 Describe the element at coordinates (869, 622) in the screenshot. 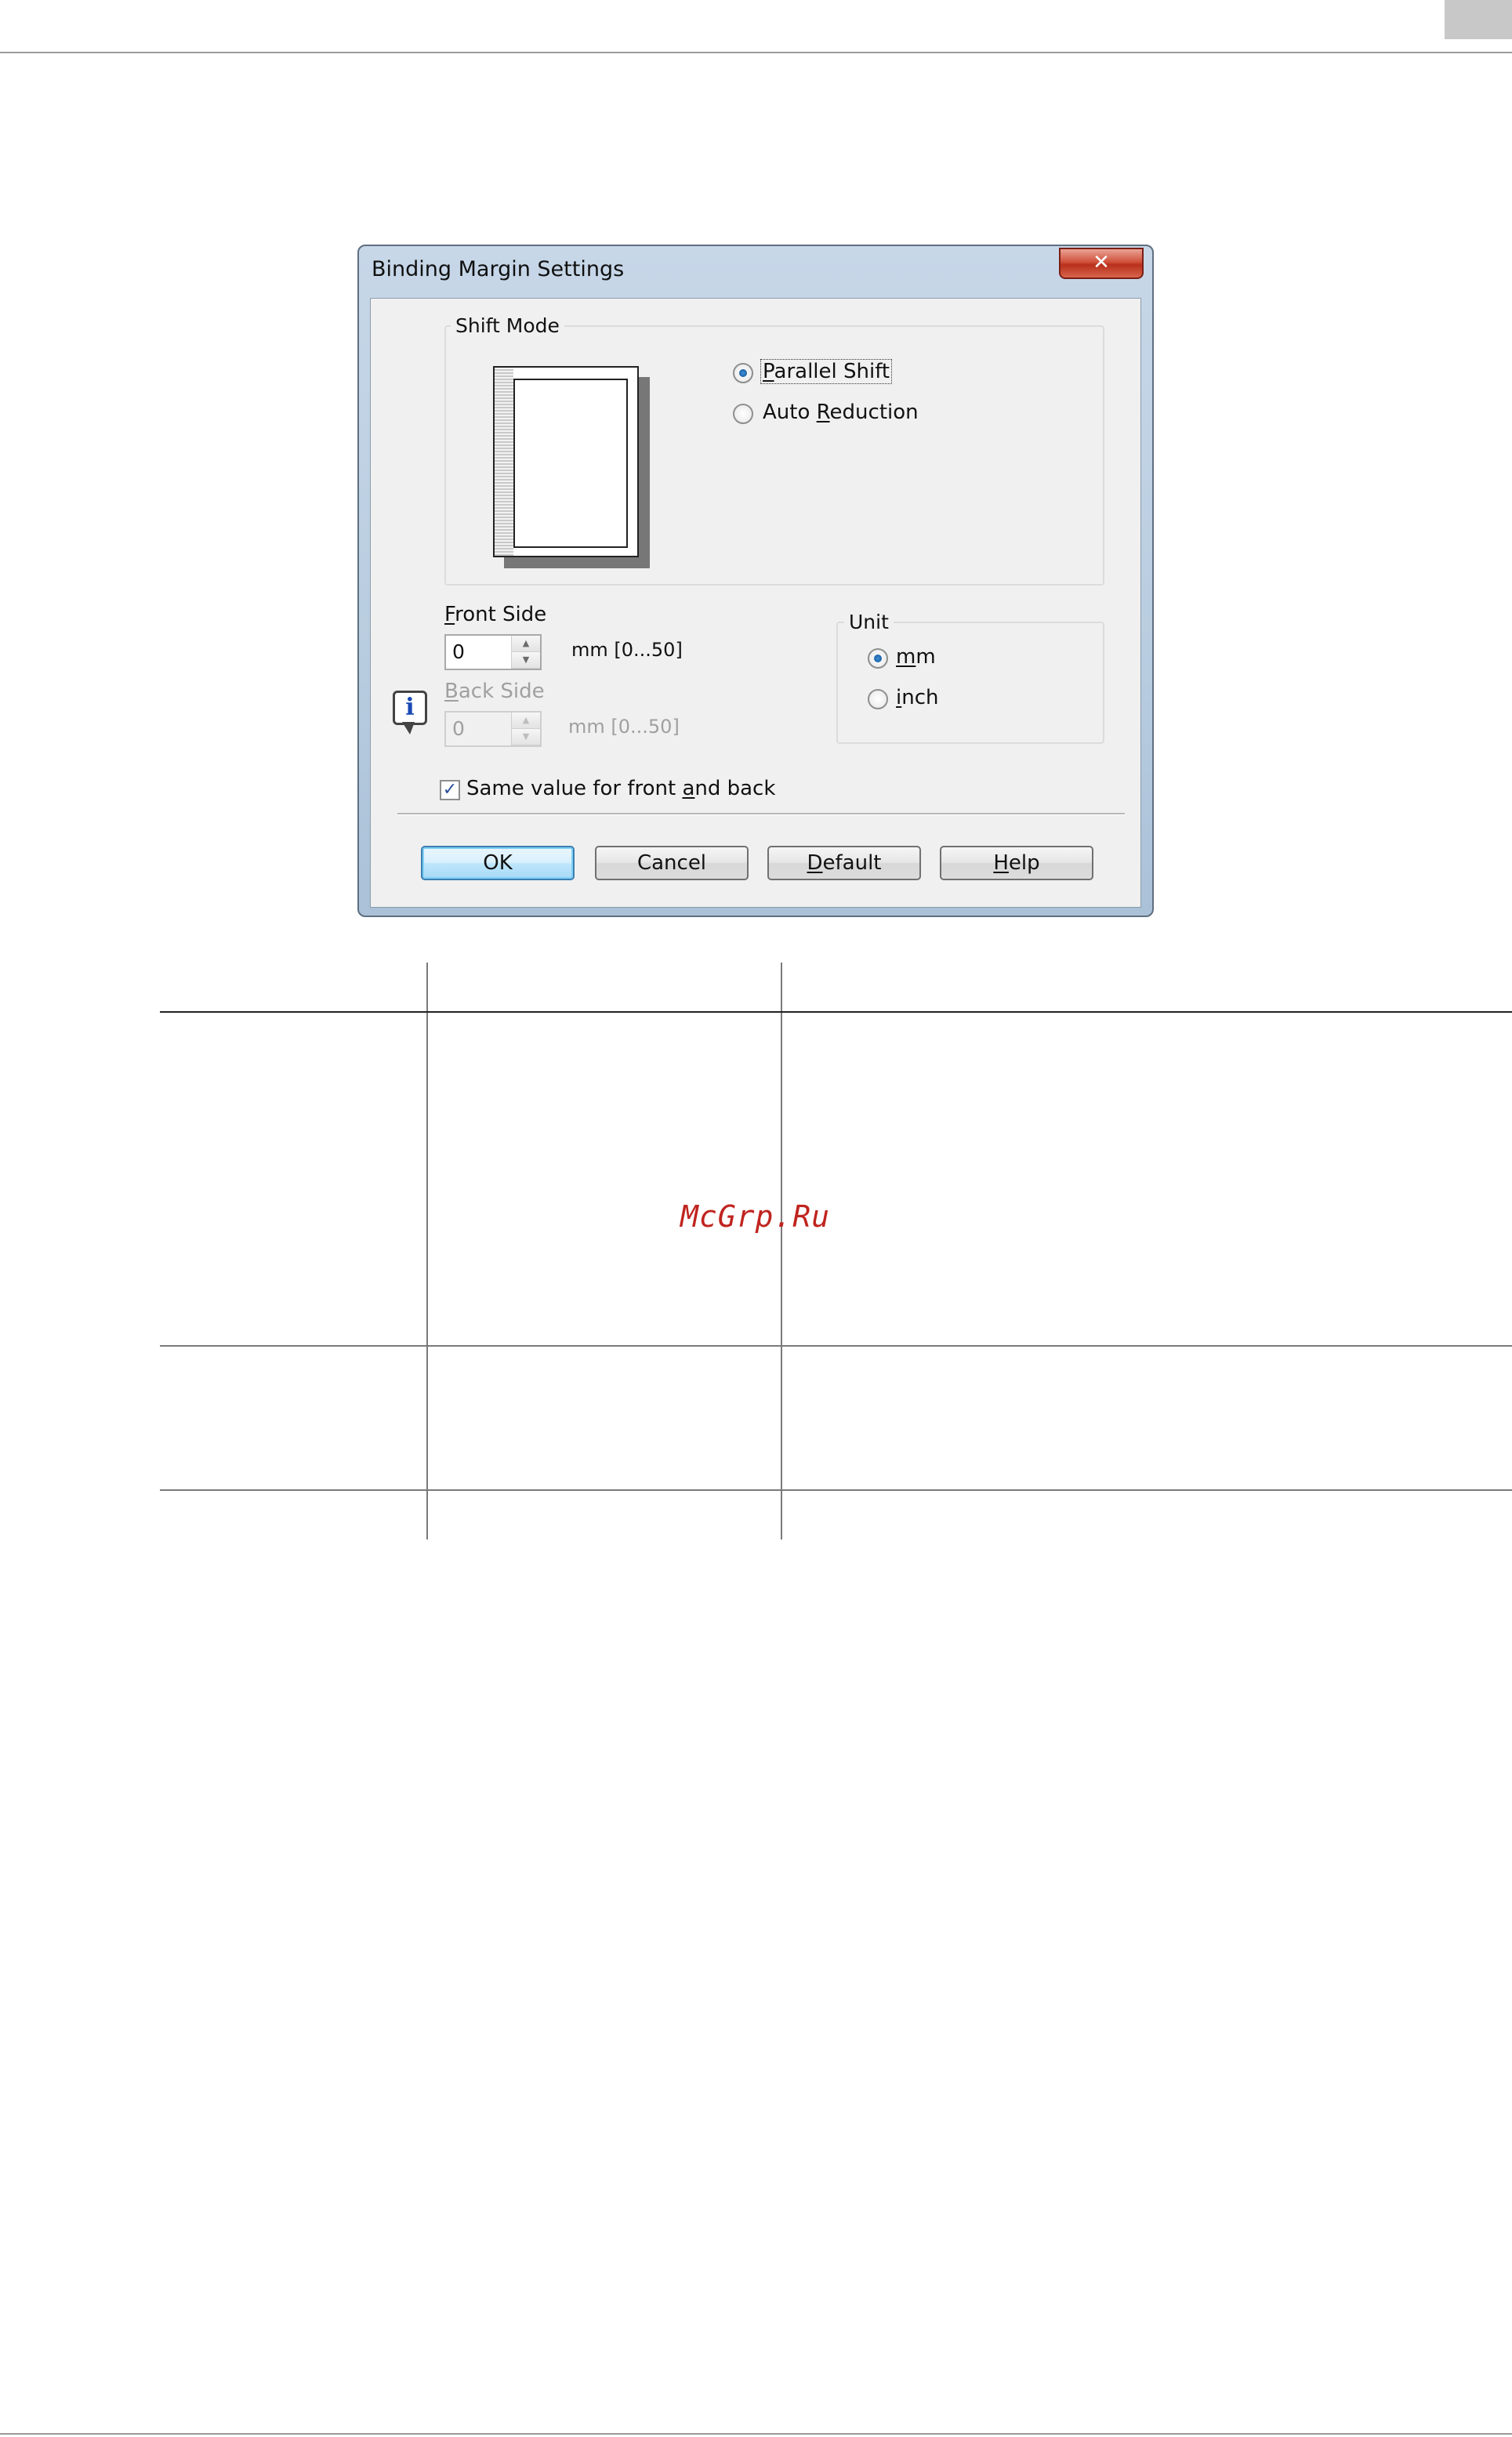

I see `unit-legend: Unit` at that location.